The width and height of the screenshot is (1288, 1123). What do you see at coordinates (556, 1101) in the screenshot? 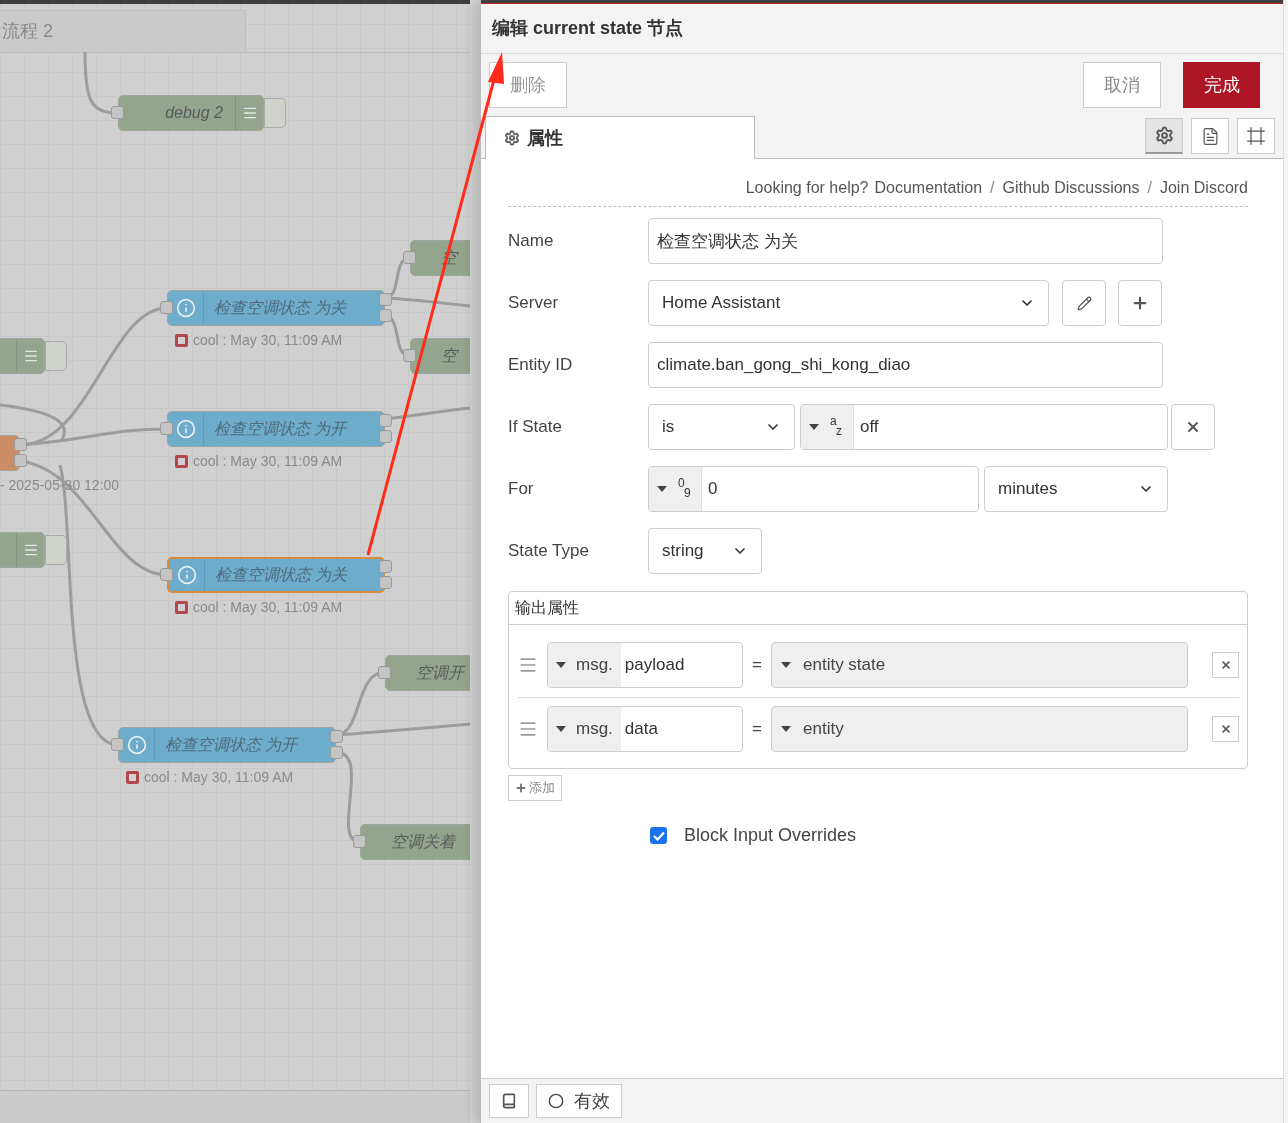
I see `circle-icon` at bounding box center [556, 1101].